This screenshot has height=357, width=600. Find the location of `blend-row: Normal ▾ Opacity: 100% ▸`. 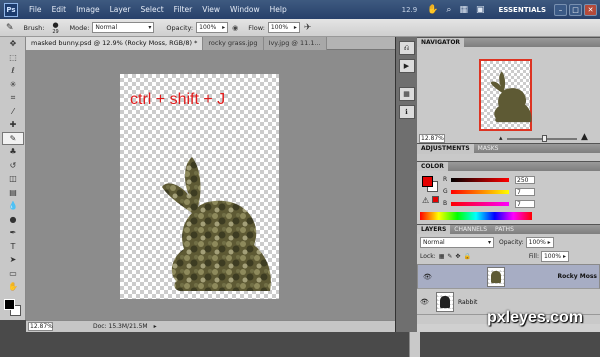

blend-row: Normal ▾ Opacity: 100% ▸ is located at coordinates (487, 242).